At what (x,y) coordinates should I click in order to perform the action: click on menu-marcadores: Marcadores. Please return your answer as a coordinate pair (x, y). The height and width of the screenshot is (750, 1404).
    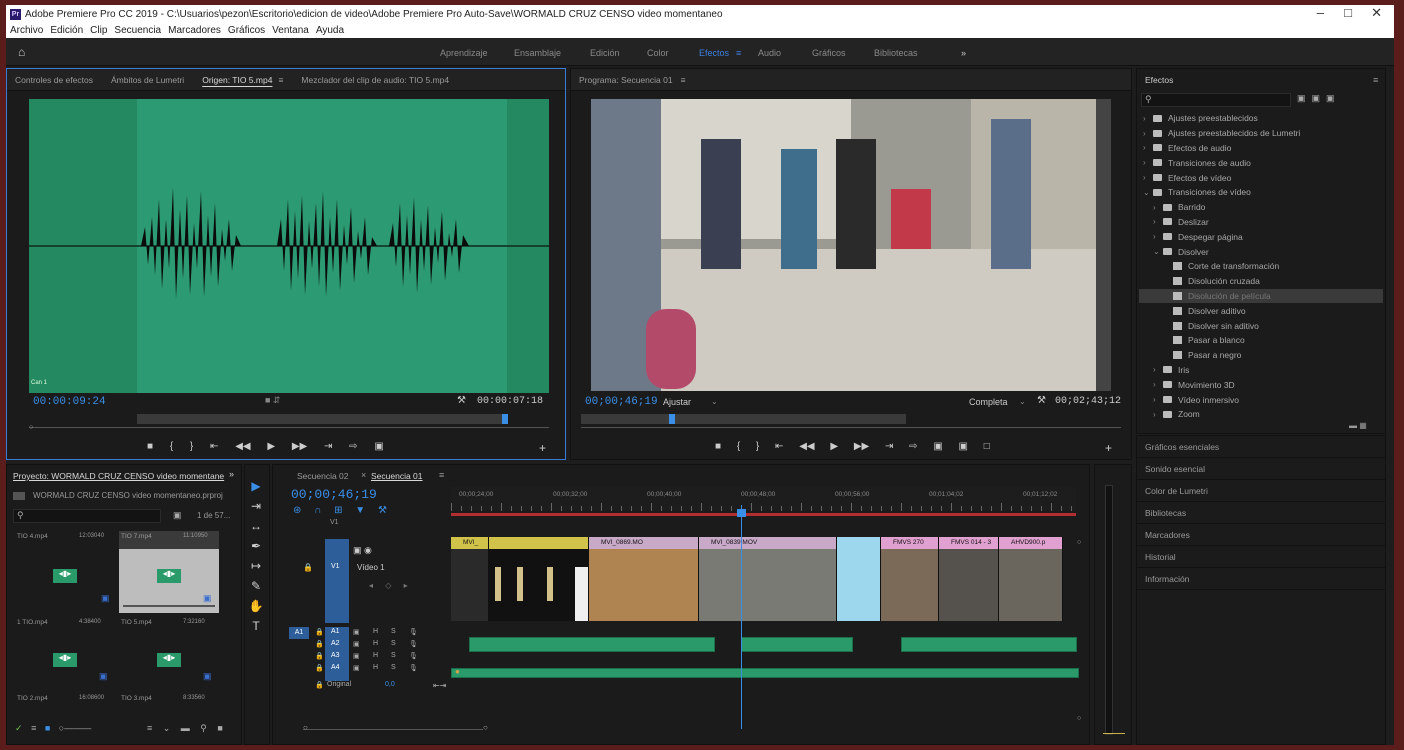
    Looking at the image, I should click on (194, 30).